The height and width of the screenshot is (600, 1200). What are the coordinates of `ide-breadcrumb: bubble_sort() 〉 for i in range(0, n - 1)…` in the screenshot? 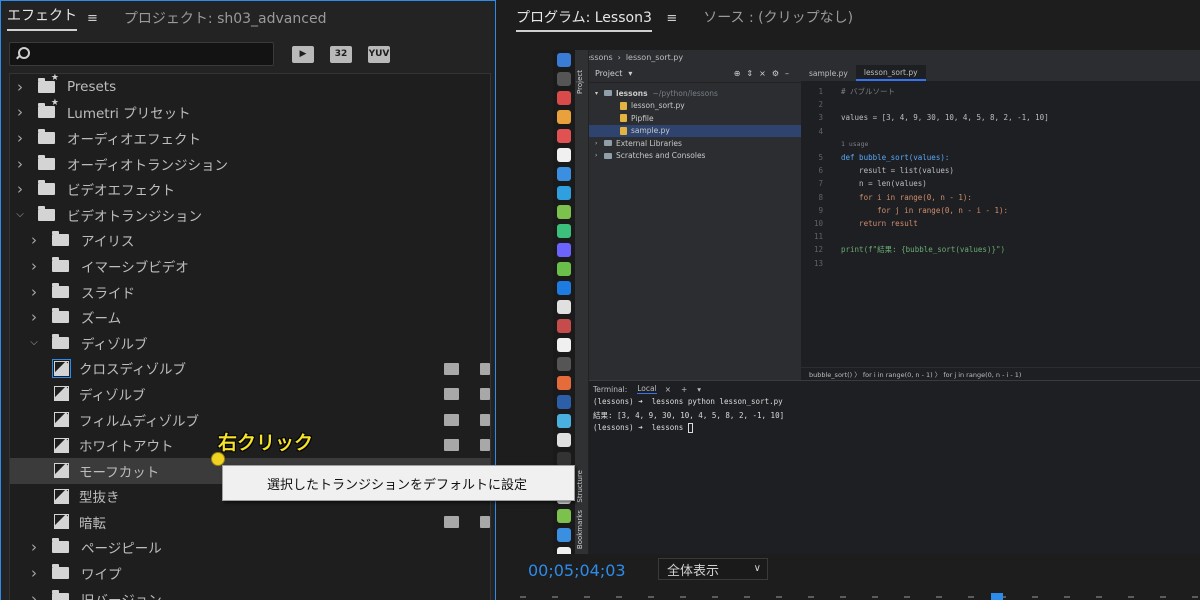 It's located at (1000, 373).